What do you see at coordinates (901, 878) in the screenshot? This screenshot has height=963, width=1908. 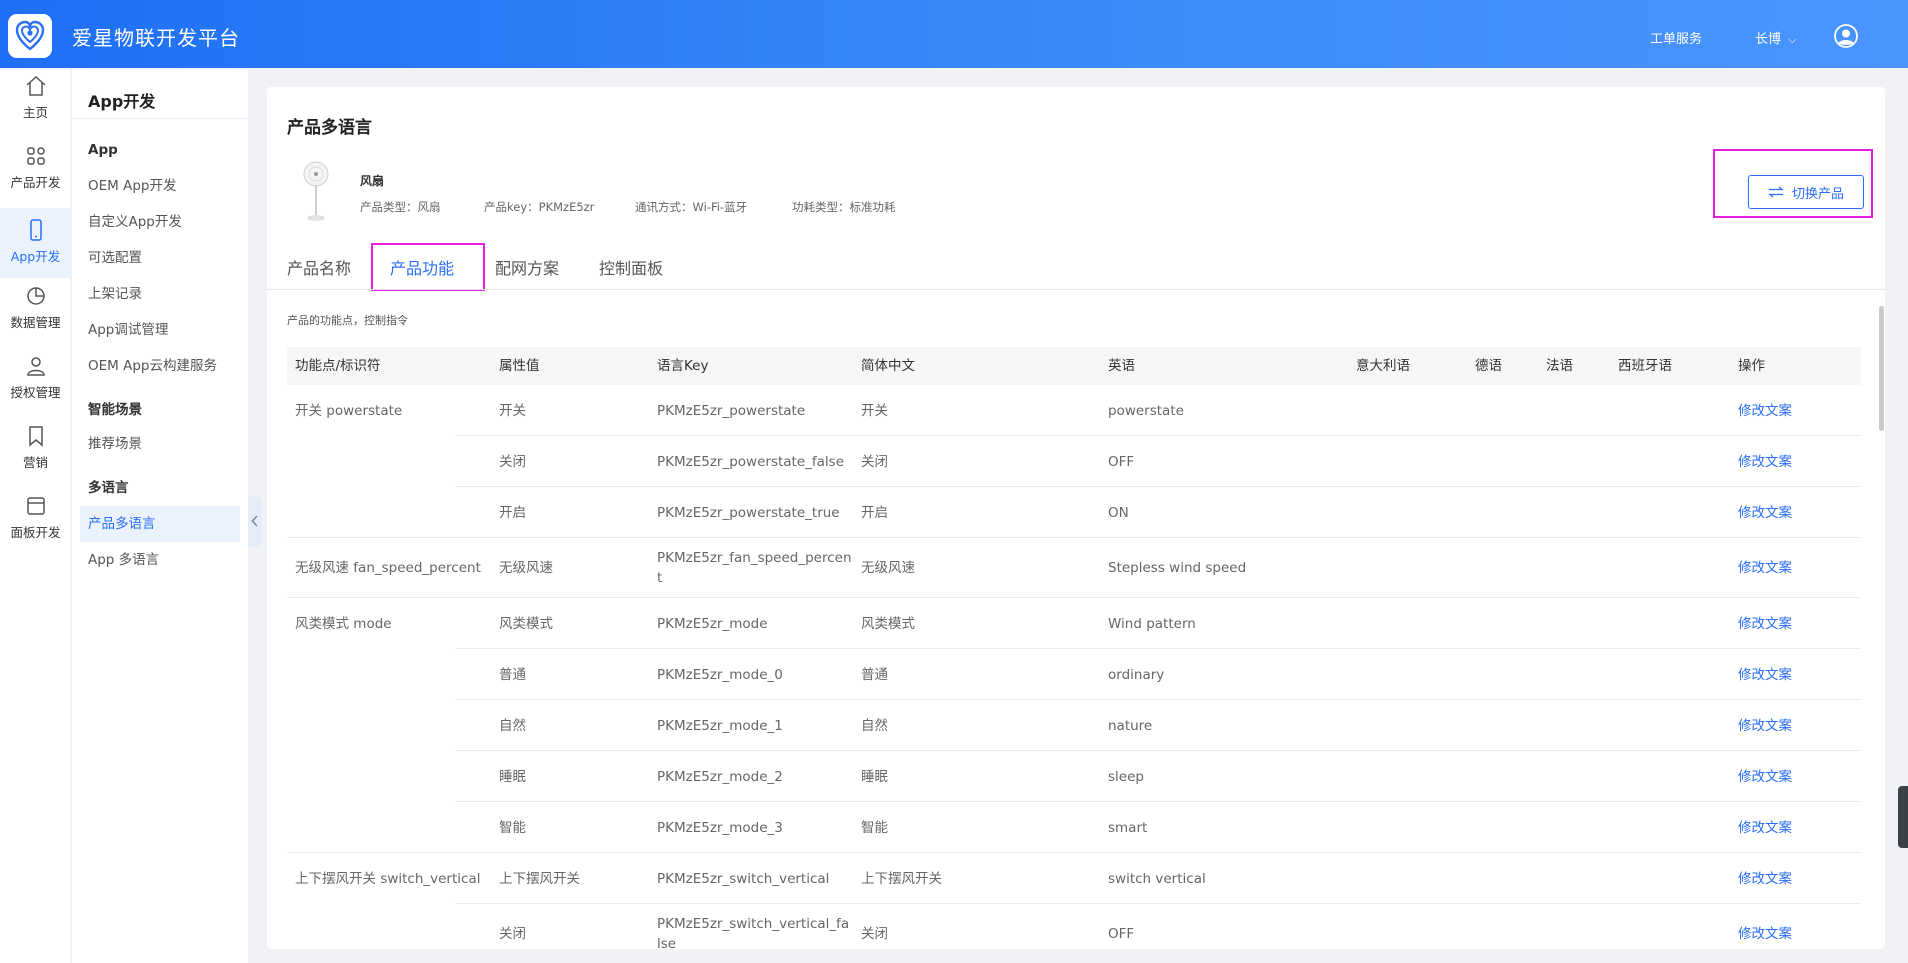 I see `cell-zh: 上下摆风开关` at bounding box center [901, 878].